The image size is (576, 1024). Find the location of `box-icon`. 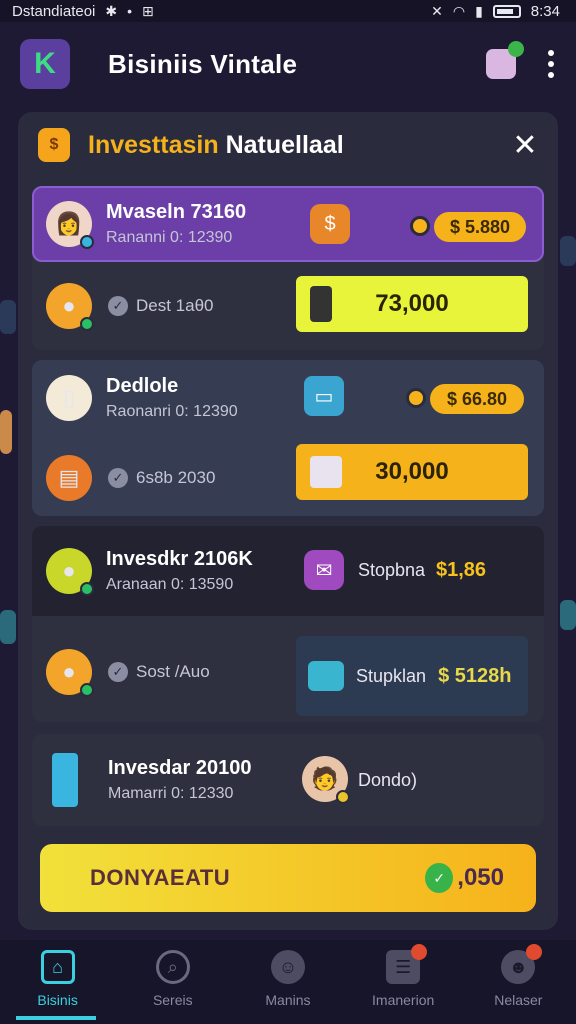

box-icon is located at coordinates (326, 472).